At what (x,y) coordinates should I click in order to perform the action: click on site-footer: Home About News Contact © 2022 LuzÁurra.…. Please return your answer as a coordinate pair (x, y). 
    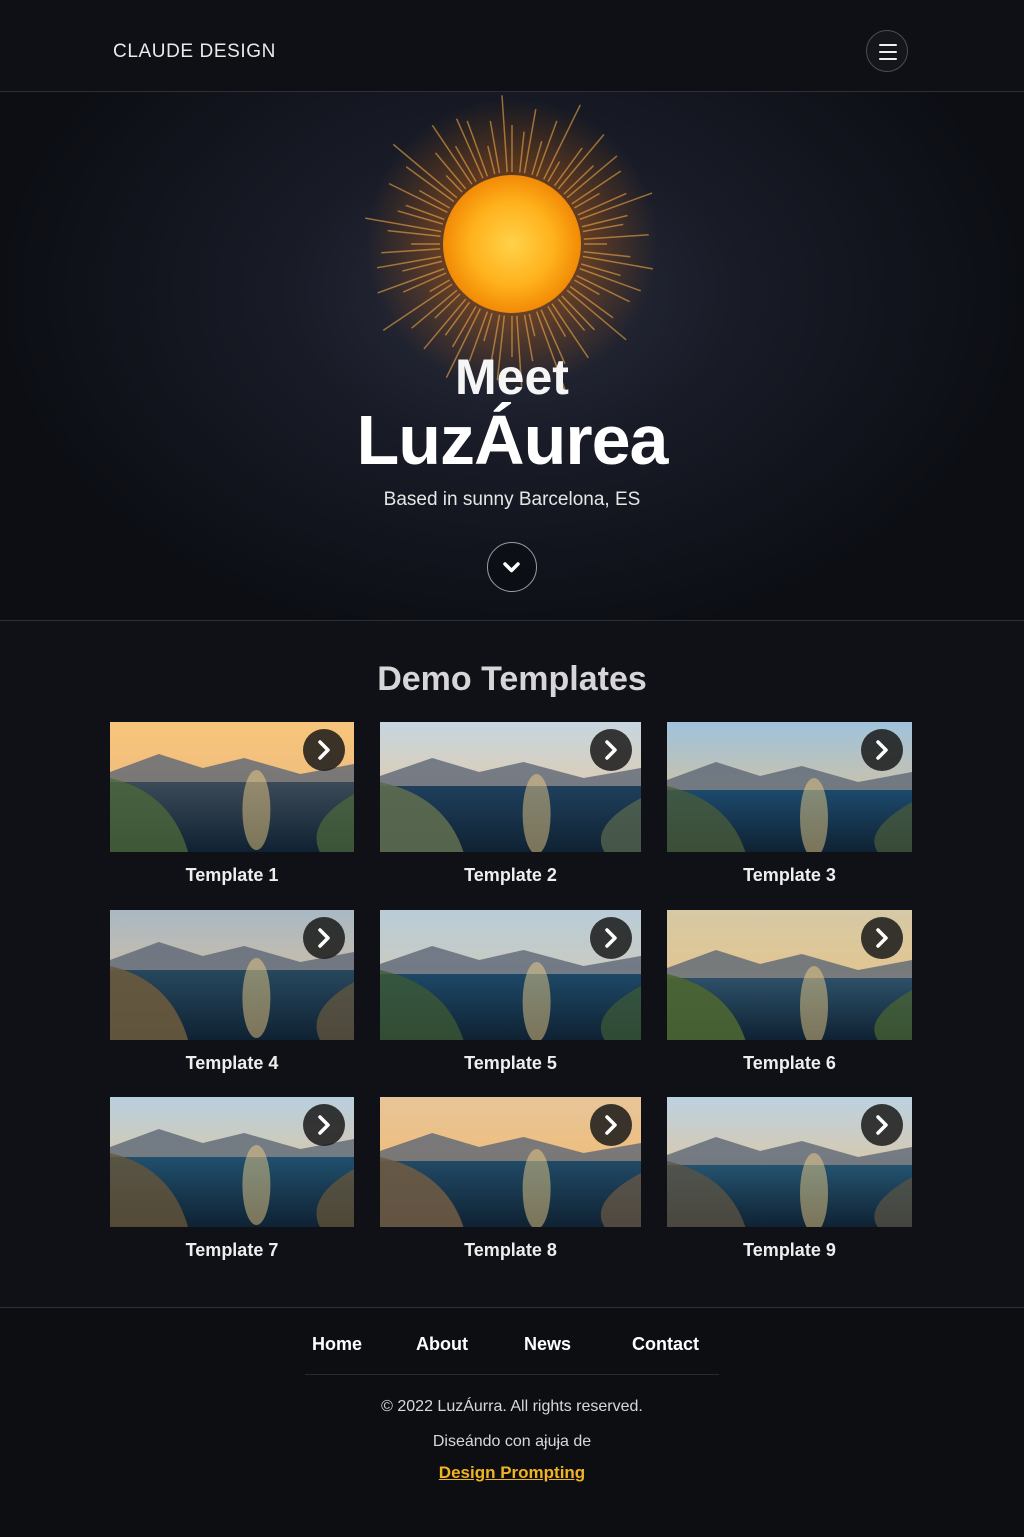
    Looking at the image, I should click on (512, 1422).